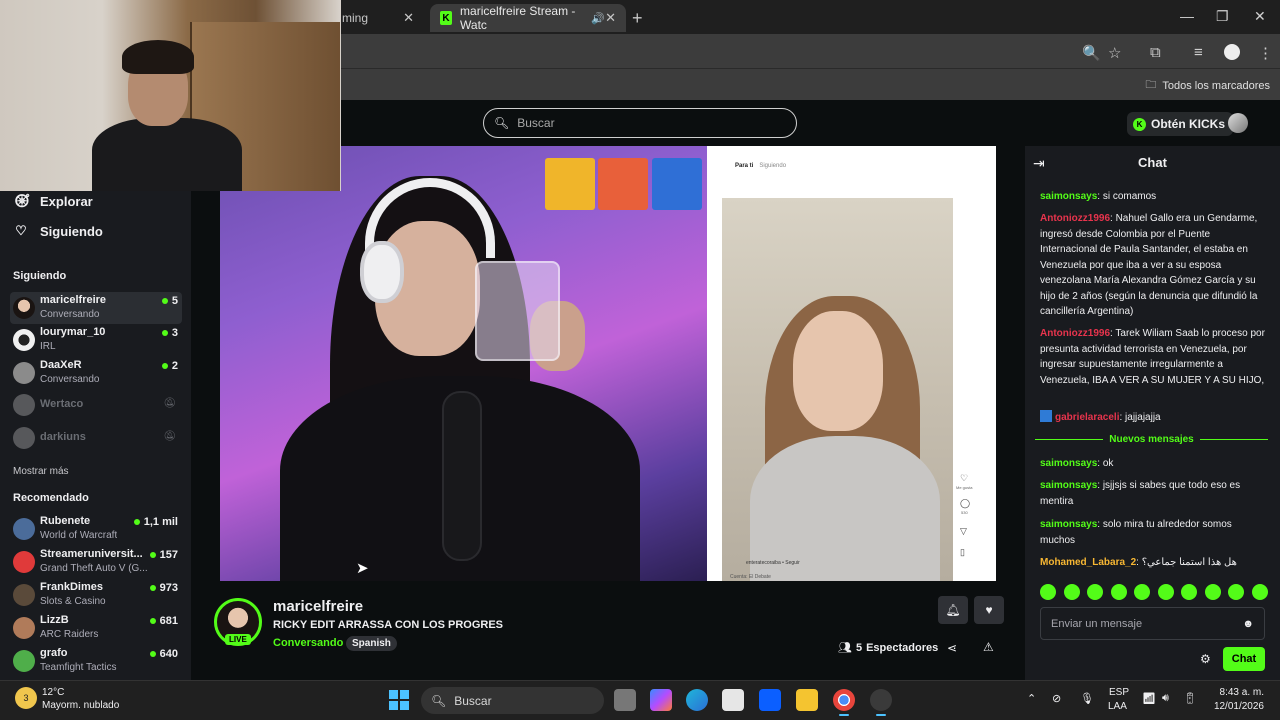  Describe the element at coordinates (96, 628) in the screenshot. I see `sidebar-channel-lizzb: LizzB ARC Raiders 681` at that location.